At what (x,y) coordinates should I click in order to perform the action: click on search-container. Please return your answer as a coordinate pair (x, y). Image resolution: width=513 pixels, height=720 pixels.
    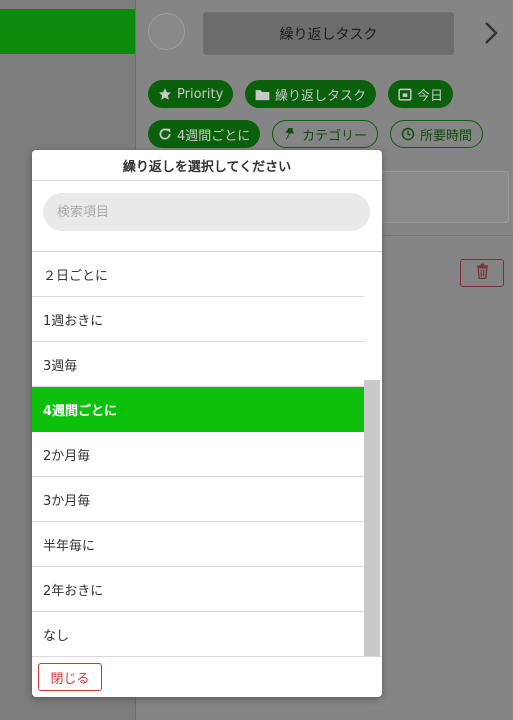
    Looking at the image, I should click on (207, 216).